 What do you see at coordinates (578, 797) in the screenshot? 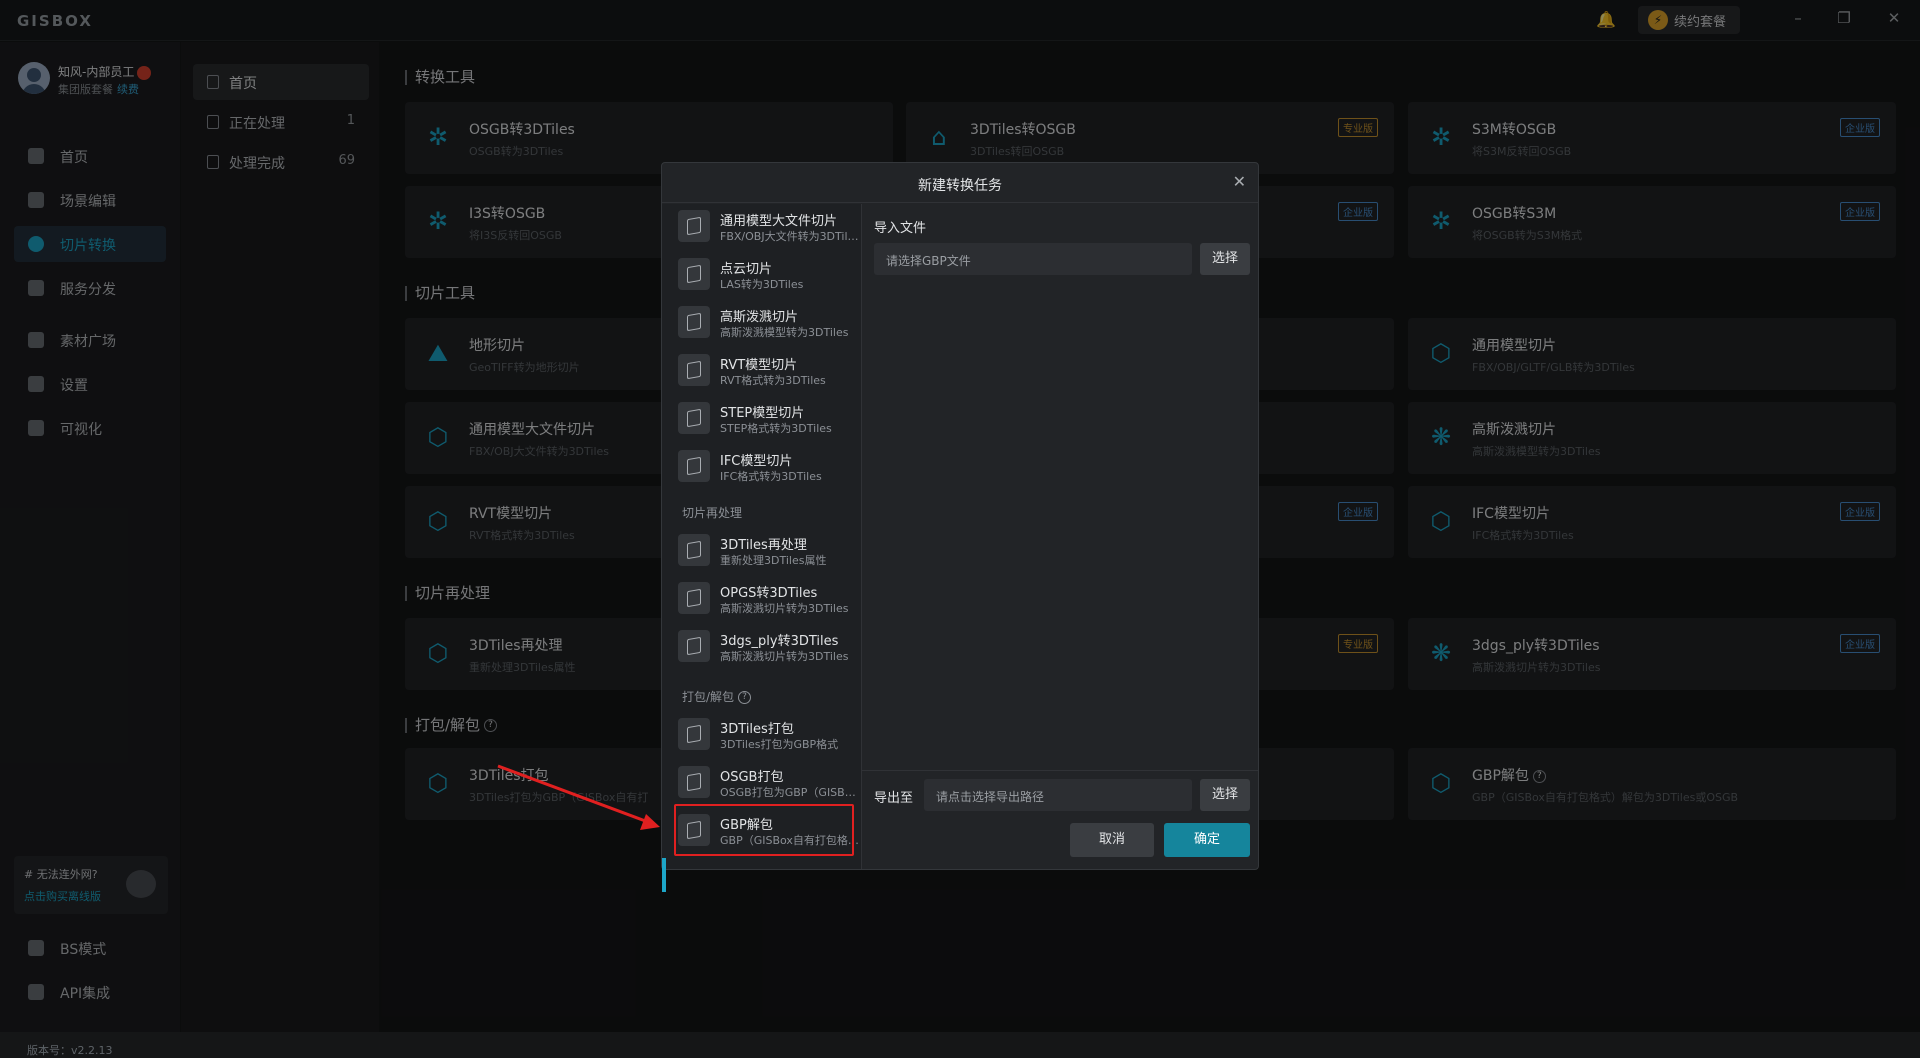
I see `annotation-arrow` at bounding box center [578, 797].